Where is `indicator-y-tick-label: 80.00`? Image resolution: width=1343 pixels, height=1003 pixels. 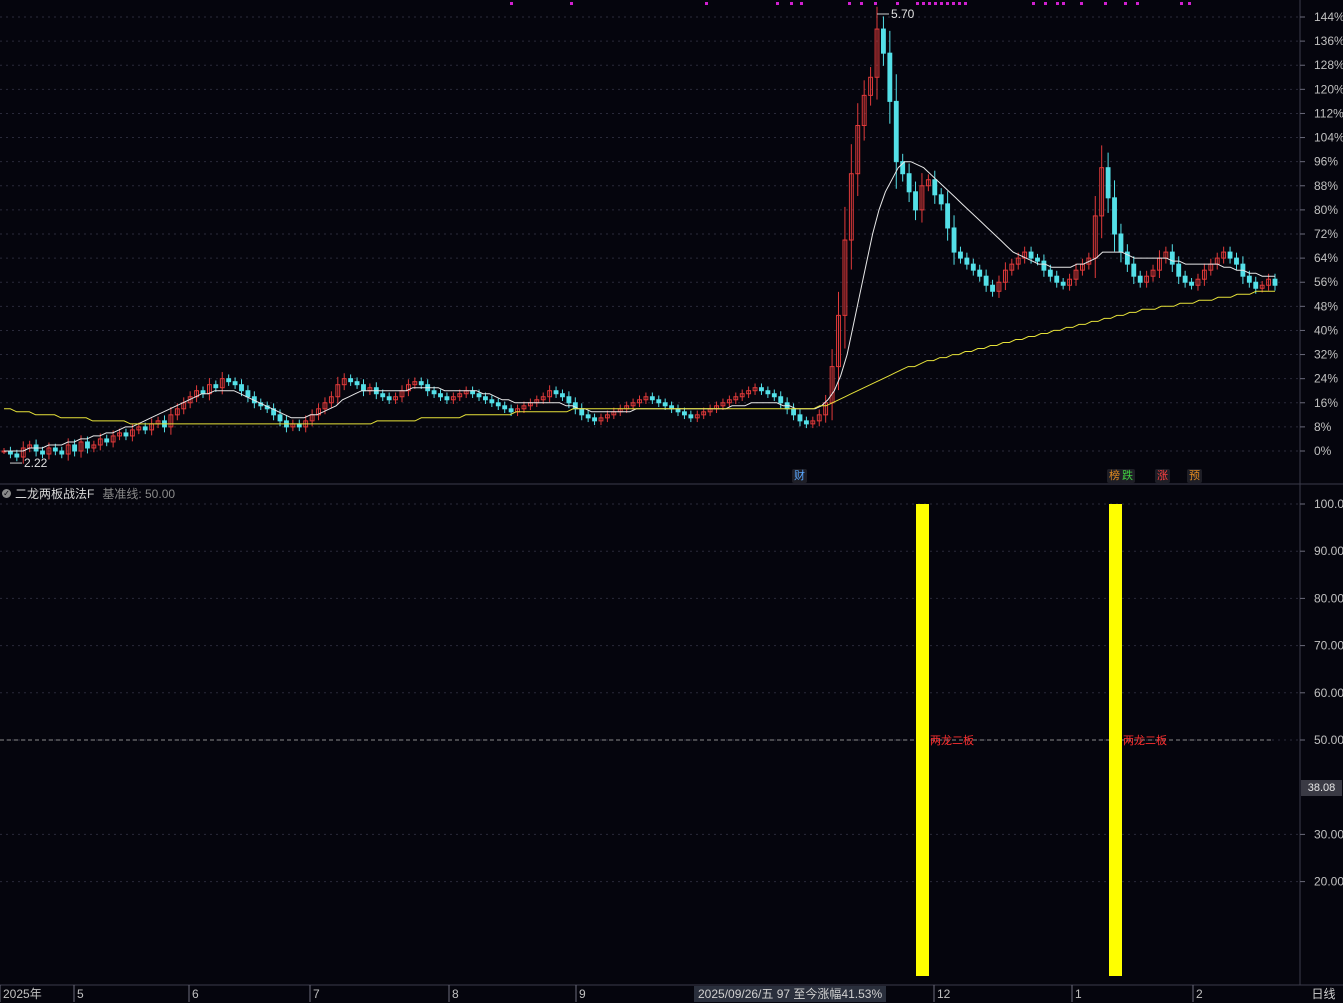
indicator-y-tick-label: 80.00 is located at coordinates (1328, 598).